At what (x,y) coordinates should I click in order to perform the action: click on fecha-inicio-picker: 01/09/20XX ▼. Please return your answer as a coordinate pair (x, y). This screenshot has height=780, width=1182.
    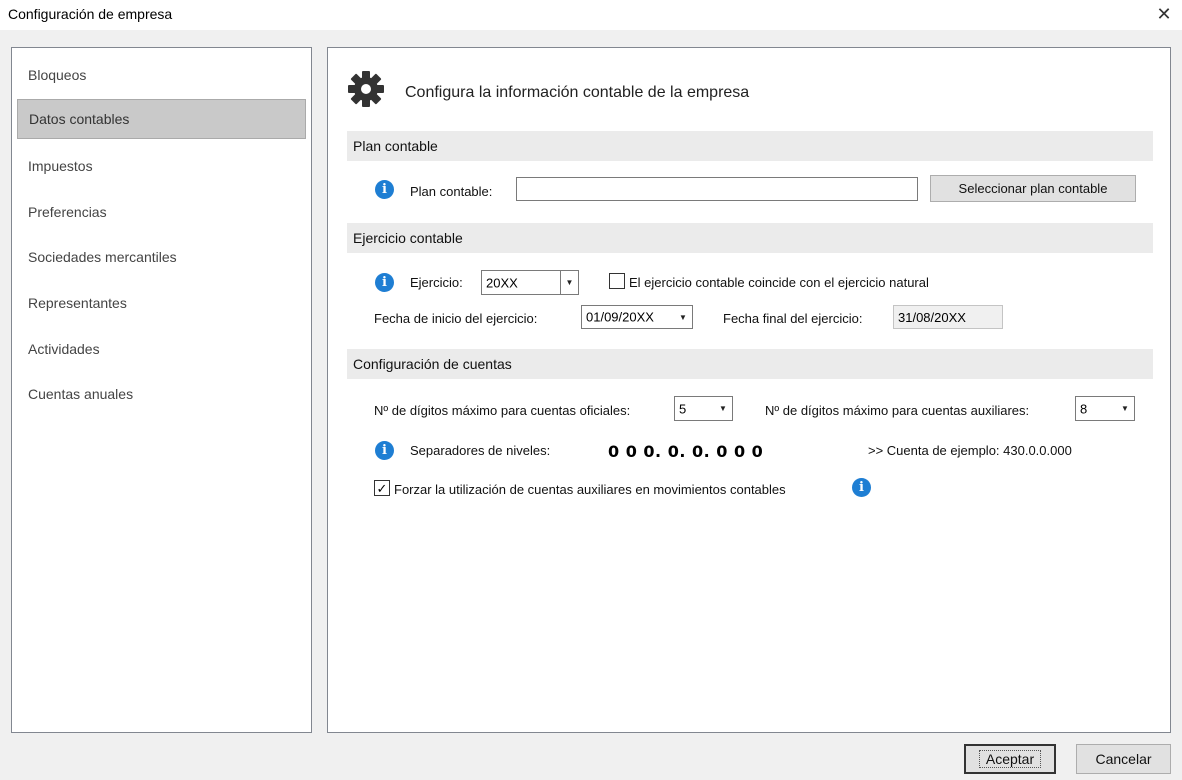
    Looking at the image, I should click on (637, 317).